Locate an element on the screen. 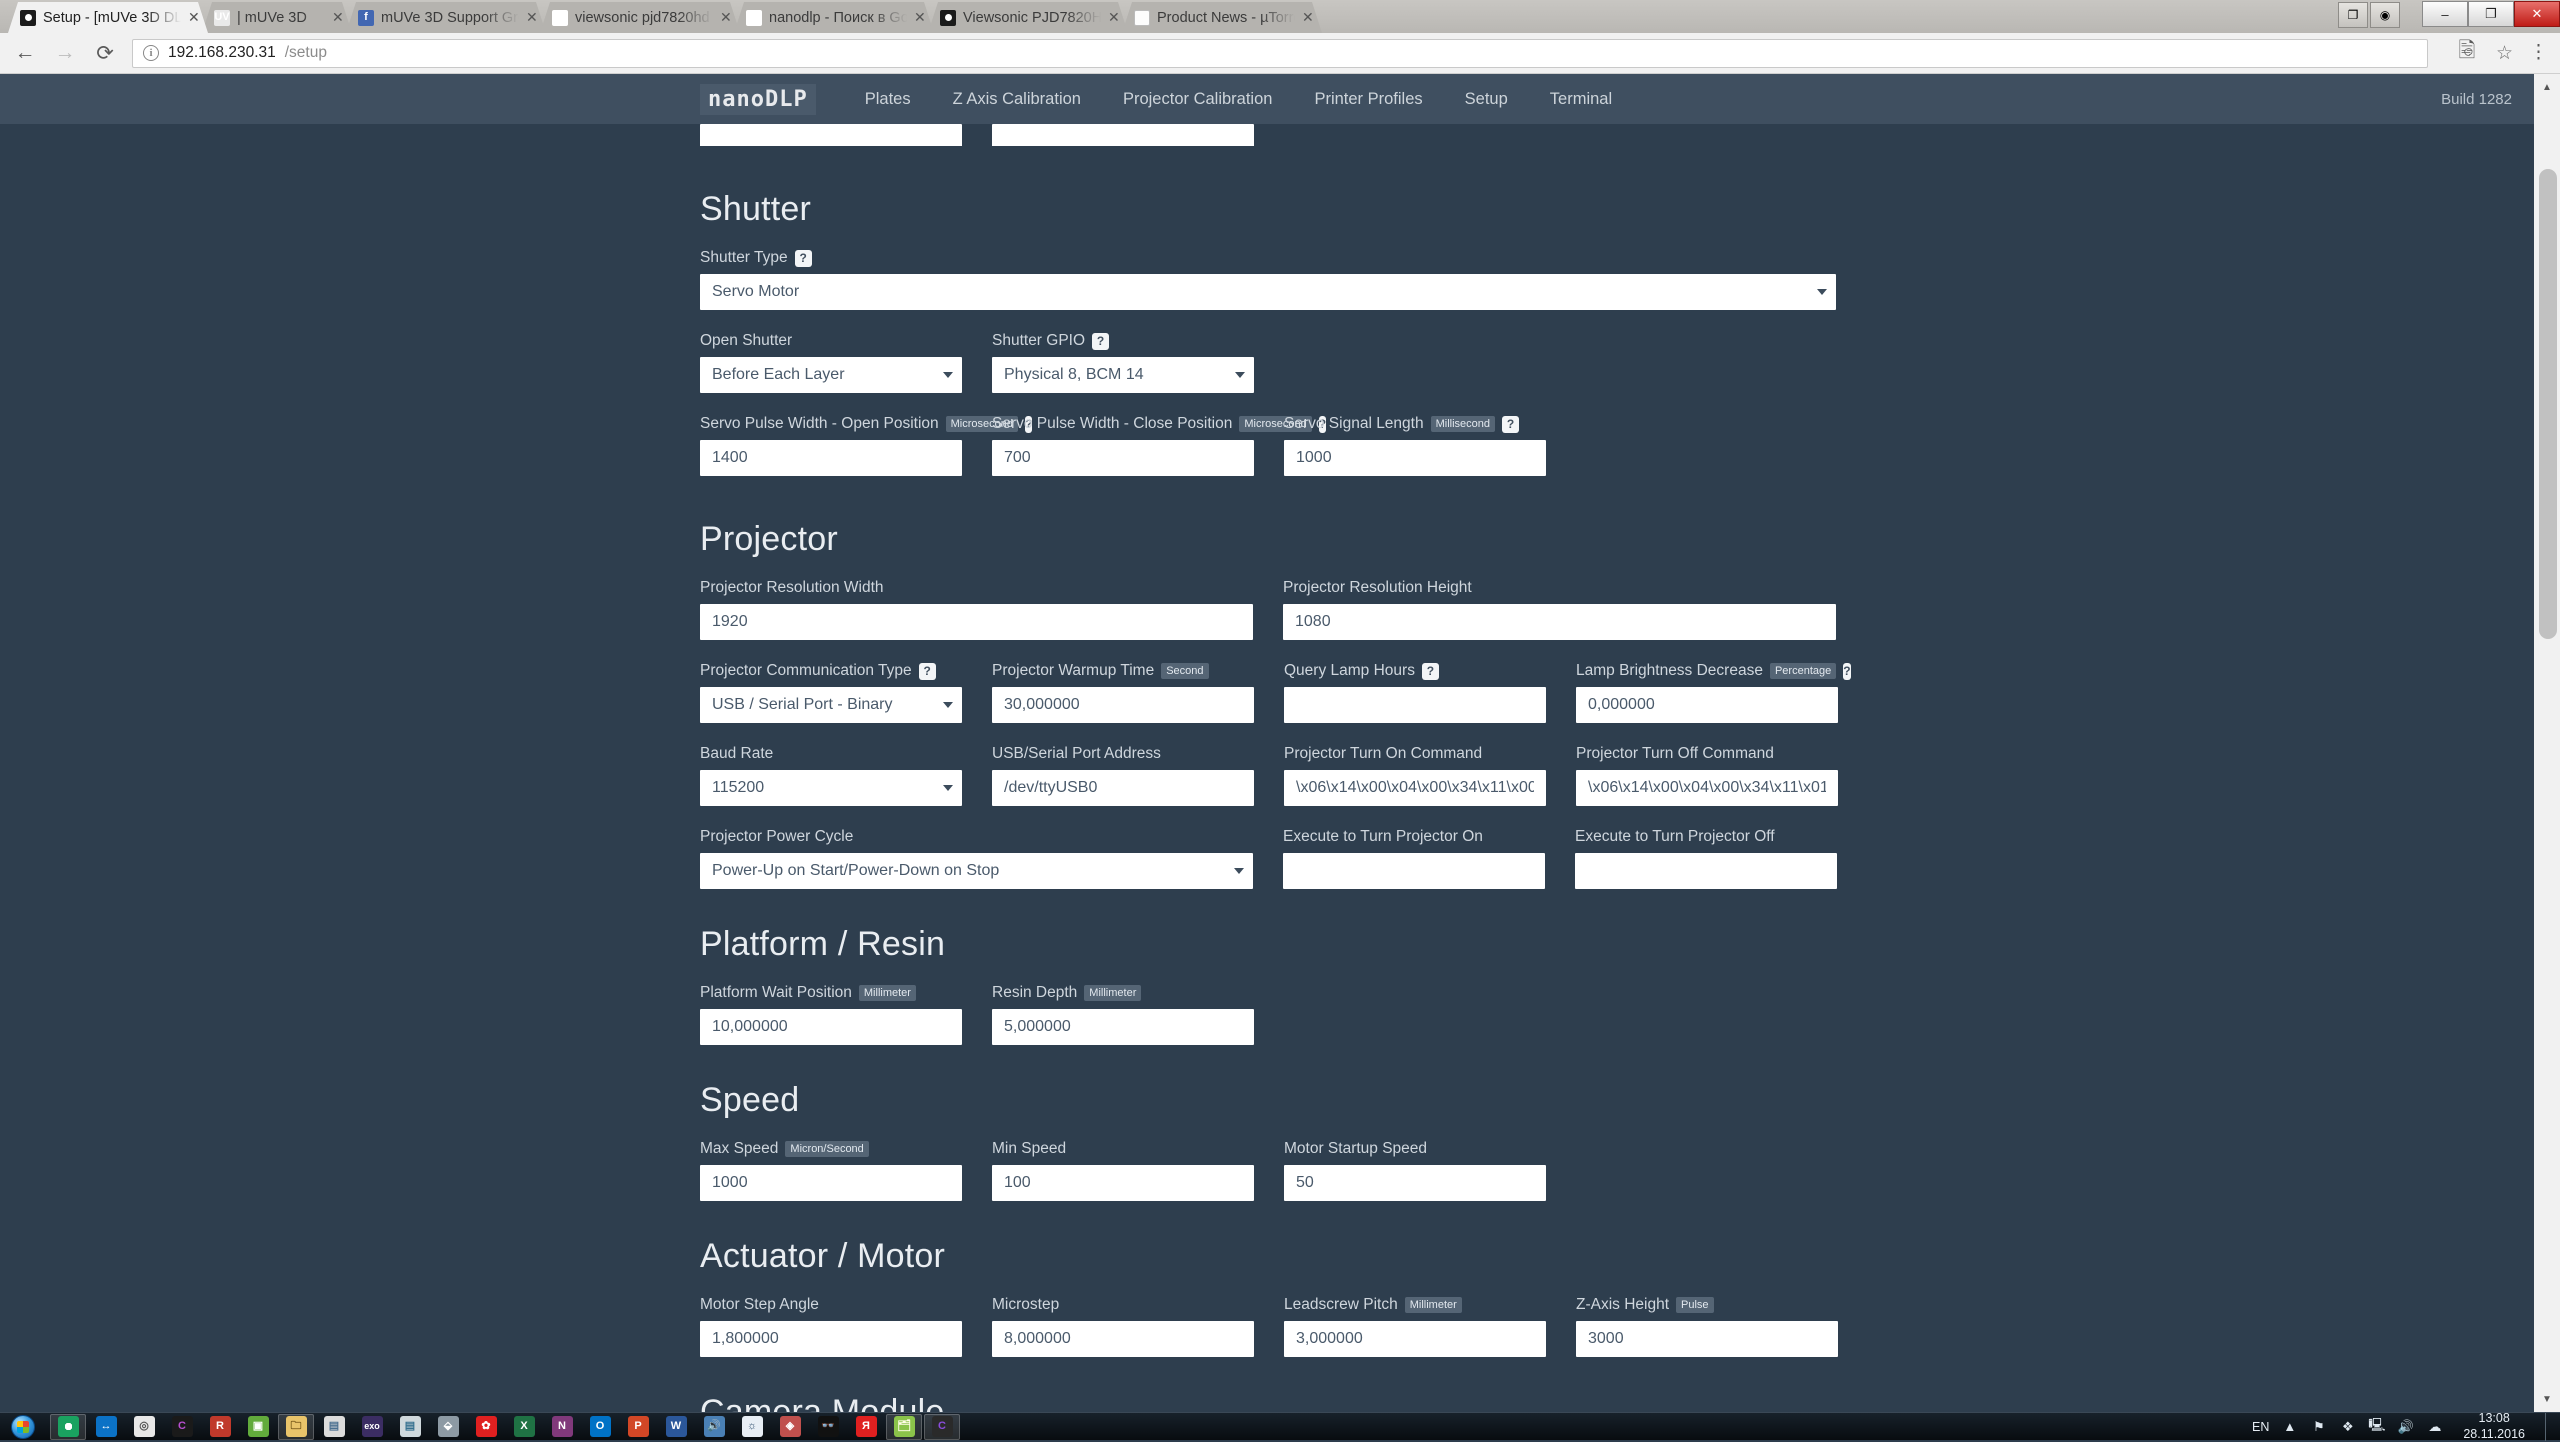 This screenshot has height=1442, width=2560. input-resin-depth is located at coordinates (1123, 1027).